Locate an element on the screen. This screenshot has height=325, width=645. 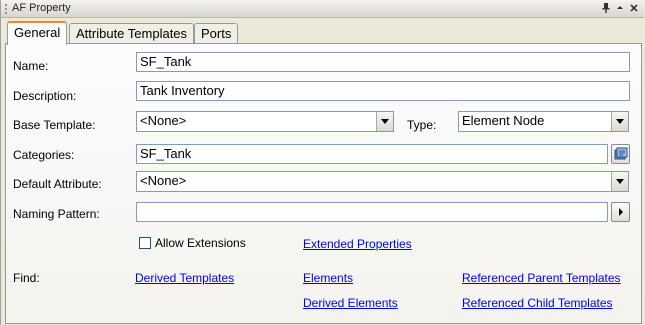
referenced-parent-templates-link: Referenced Parent Templates is located at coordinates (541, 278).